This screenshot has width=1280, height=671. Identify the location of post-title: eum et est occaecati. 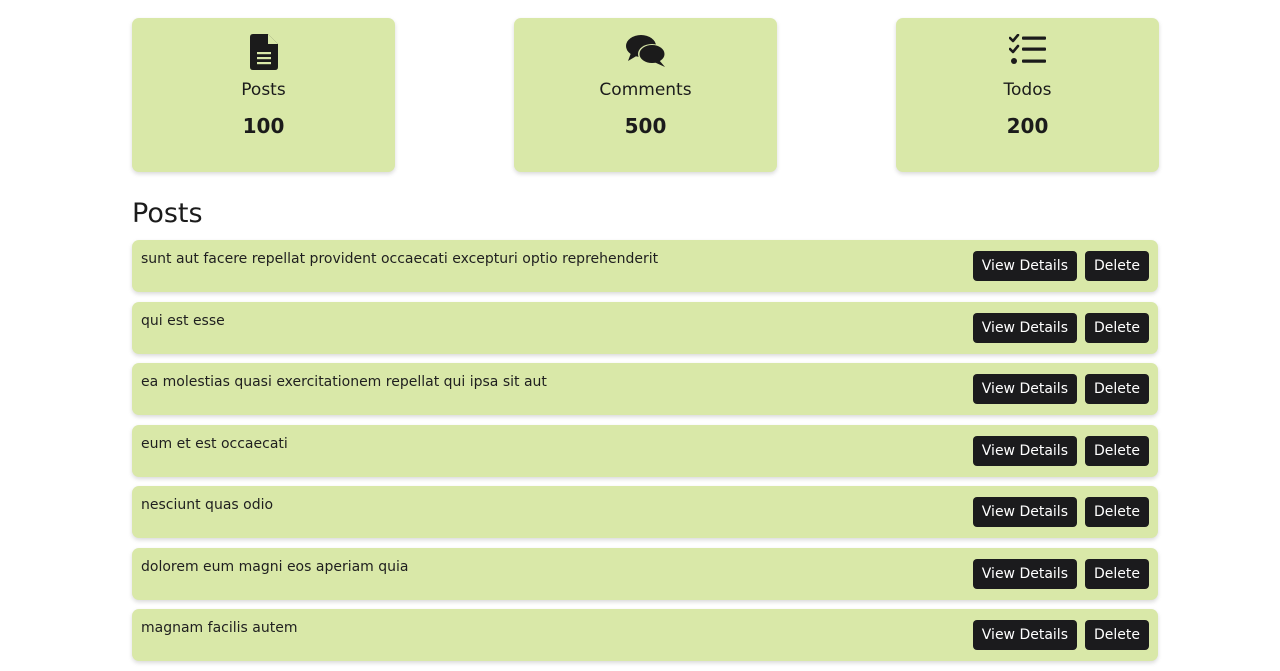
(214, 443).